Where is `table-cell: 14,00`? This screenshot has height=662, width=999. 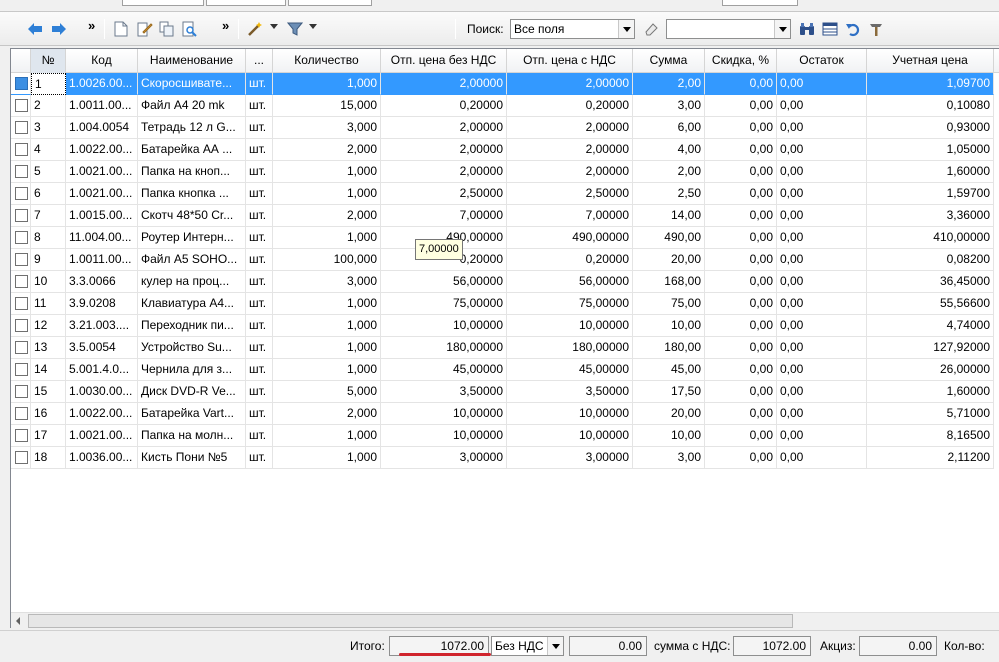
table-cell: 14,00 is located at coordinates (669, 216).